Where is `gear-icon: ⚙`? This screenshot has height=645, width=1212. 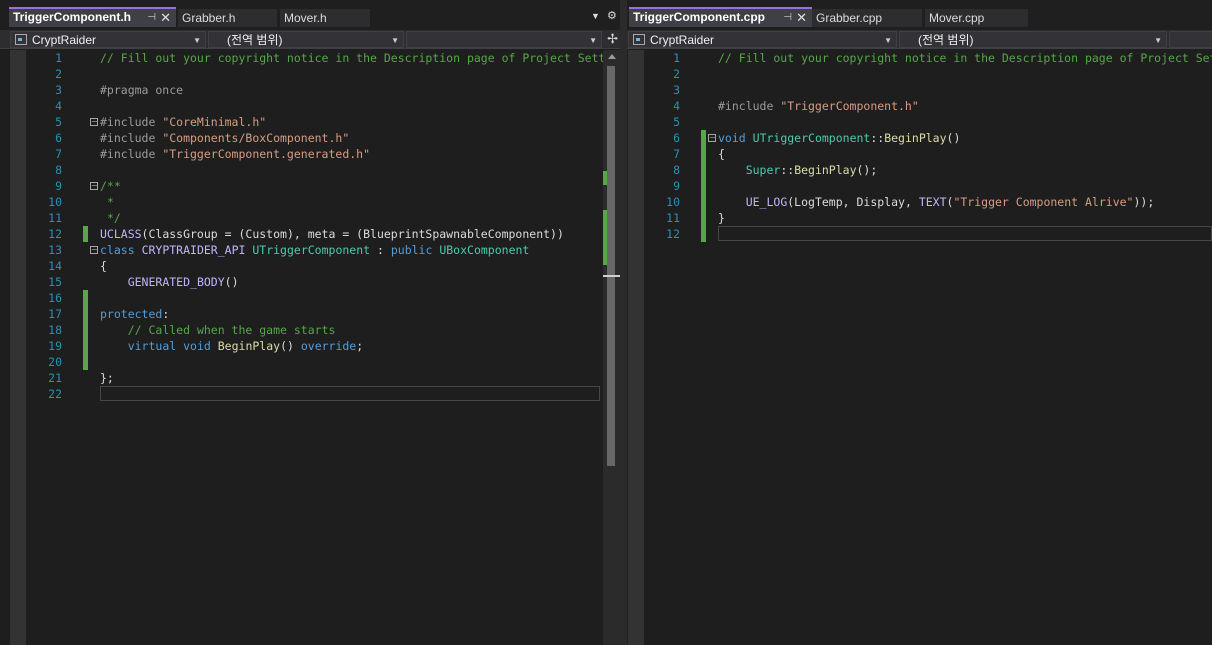
gear-icon: ⚙ is located at coordinates (612, 15).